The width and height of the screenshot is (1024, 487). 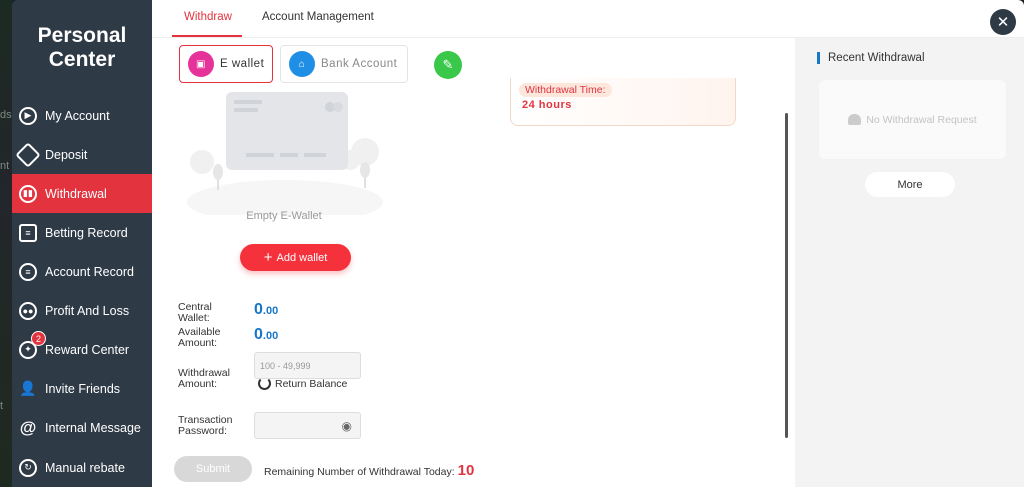 I want to click on close-icon: ✕, so click(x=1003, y=22).